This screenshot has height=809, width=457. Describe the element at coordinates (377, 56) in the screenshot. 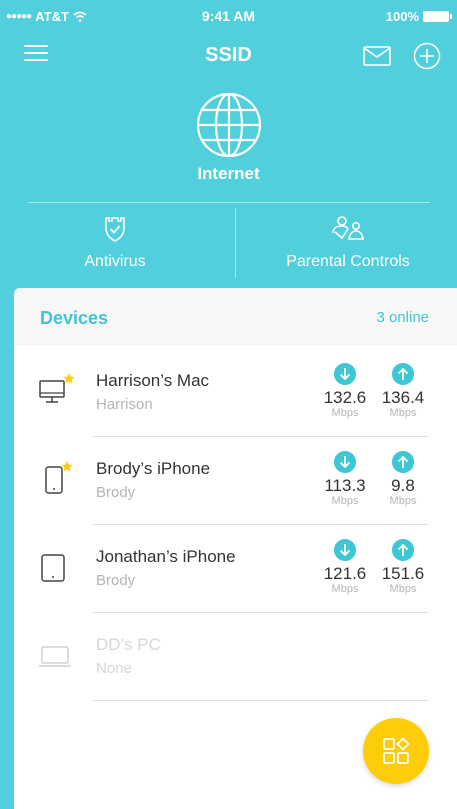

I see `mail-icon` at that location.